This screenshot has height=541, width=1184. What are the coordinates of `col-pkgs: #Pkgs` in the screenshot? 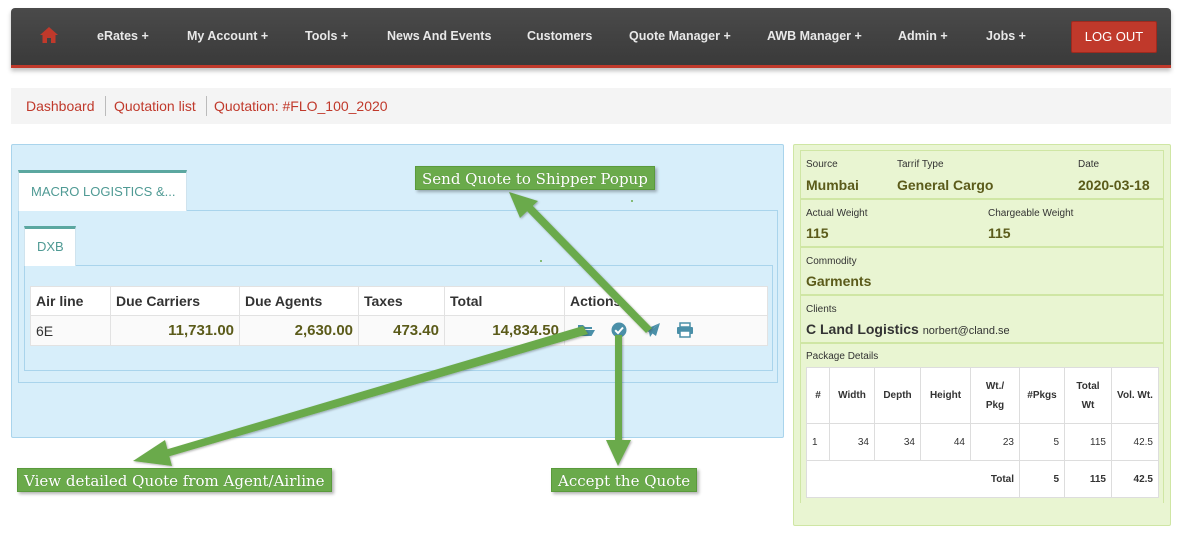 It's located at (1042, 395).